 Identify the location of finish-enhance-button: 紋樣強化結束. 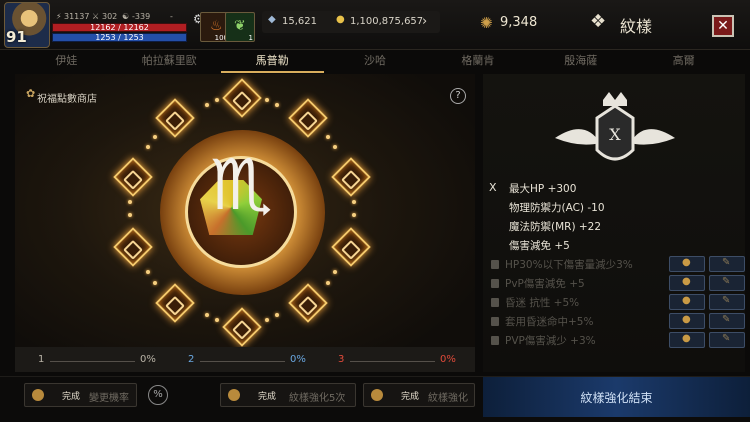
(616, 397).